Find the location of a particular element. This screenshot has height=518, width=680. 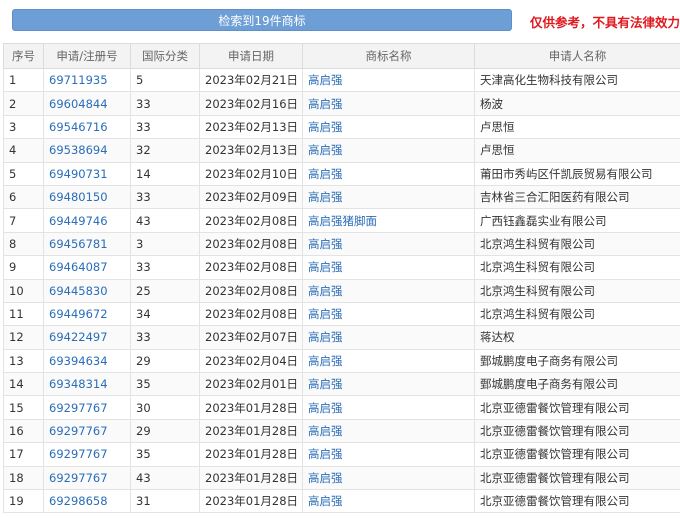

header-serial-no: 序号 is located at coordinates (23, 56).